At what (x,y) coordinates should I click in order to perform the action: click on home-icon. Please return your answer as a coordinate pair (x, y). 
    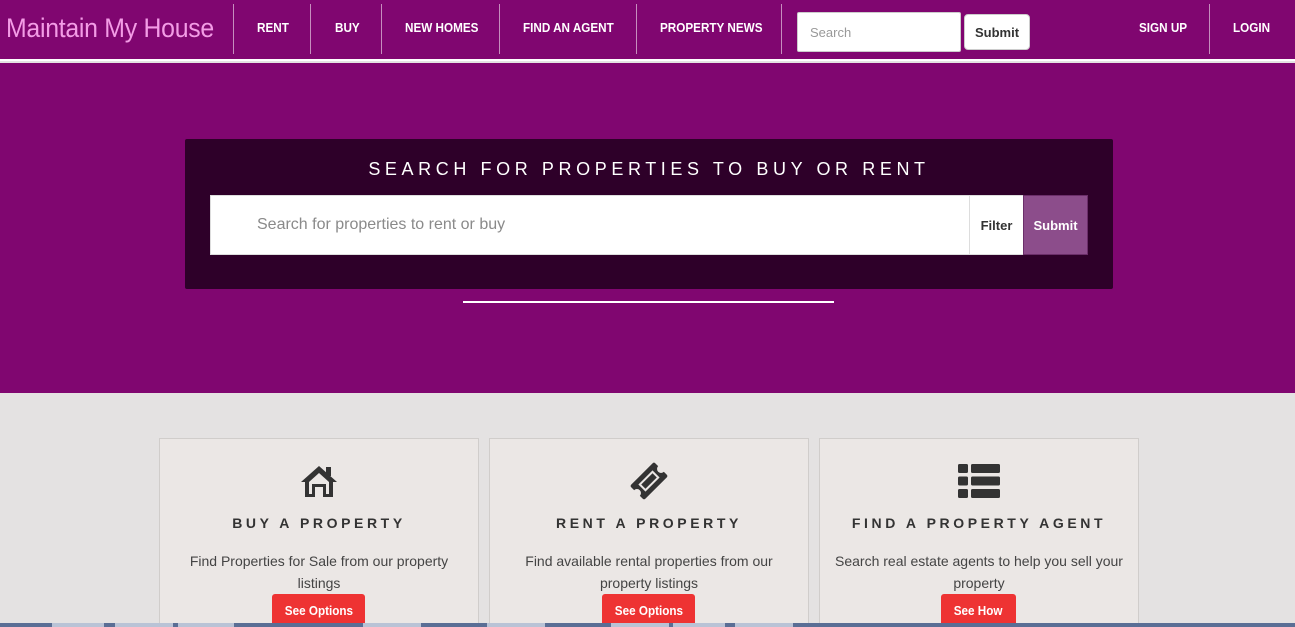
    Looking at the image, I should click on (319, 481).